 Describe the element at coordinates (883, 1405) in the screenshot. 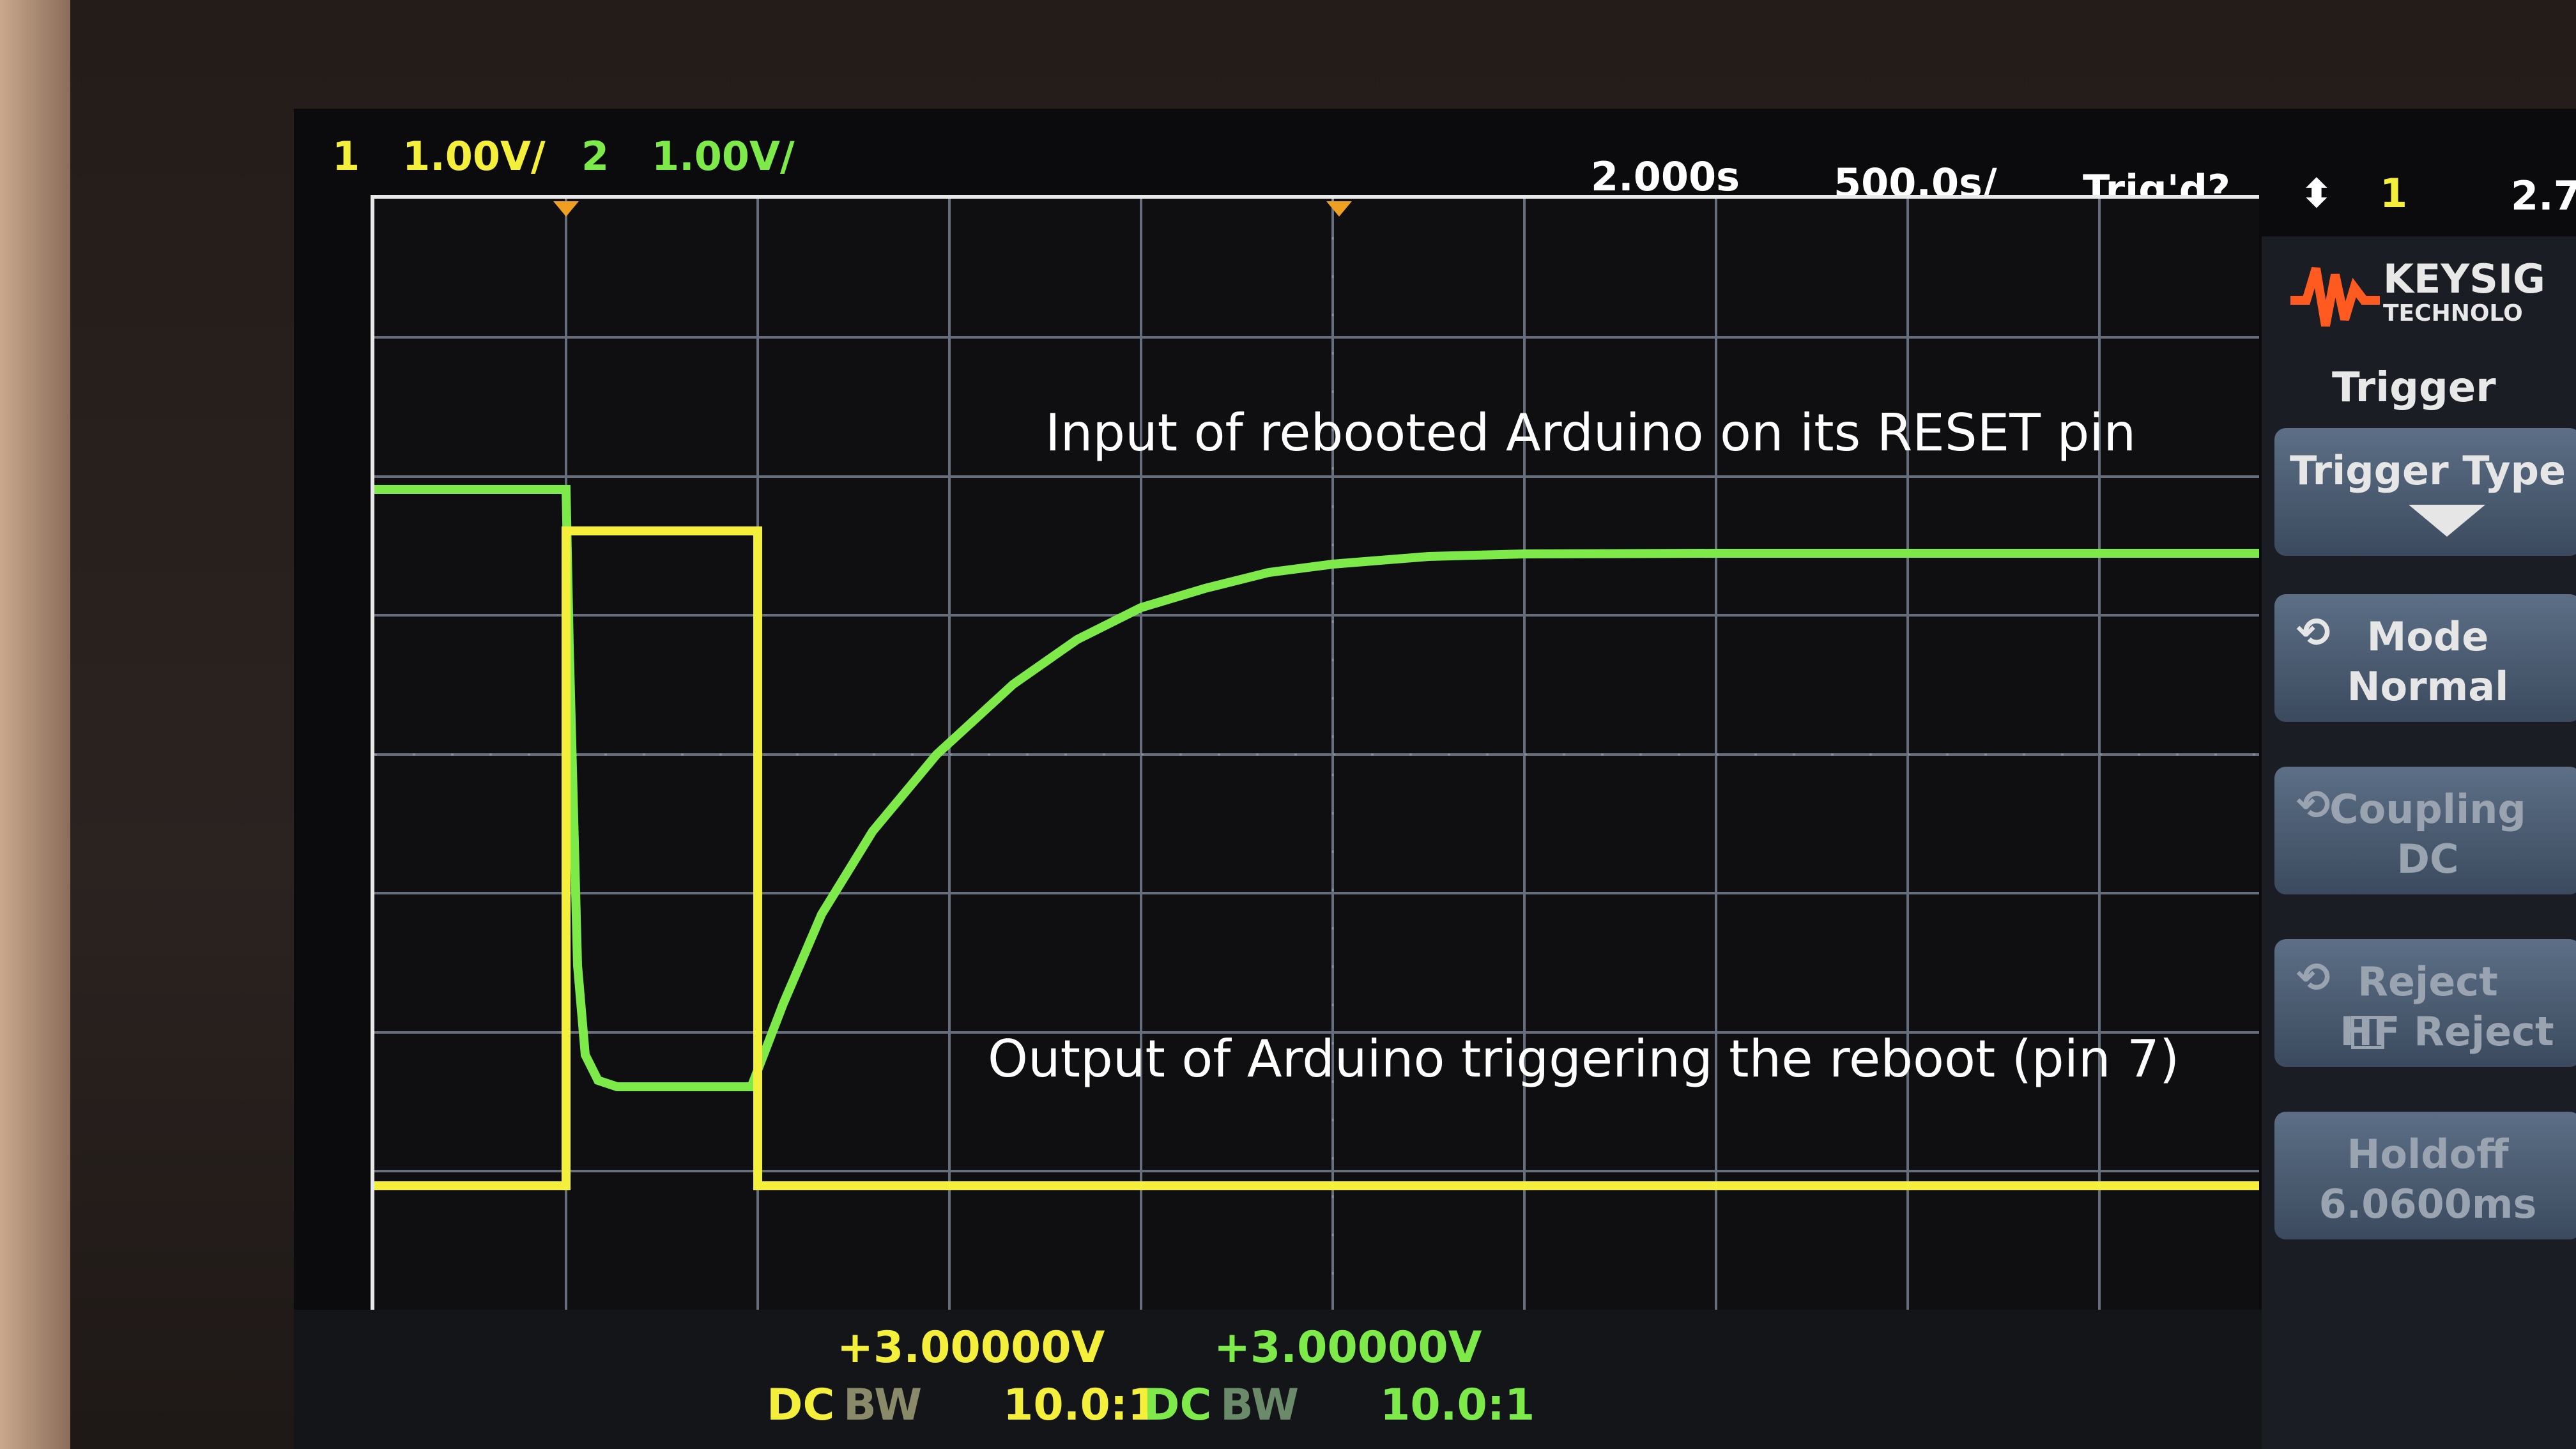

I see `ch1-bw-limit: BW` at that location.